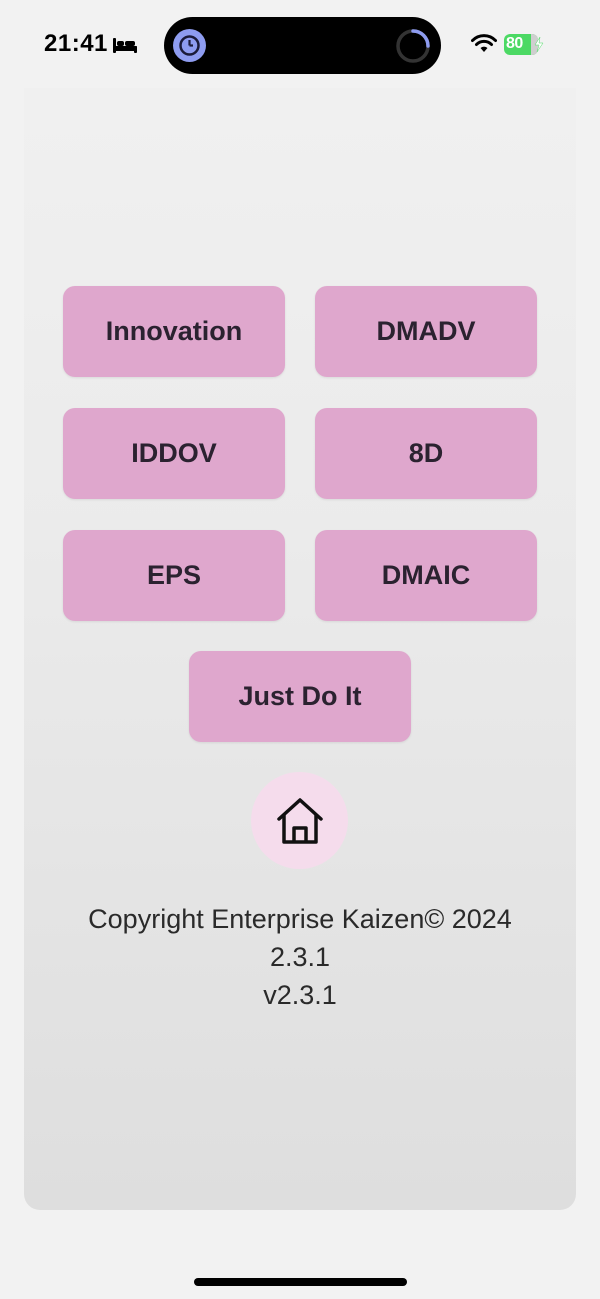 This screenshot has width=600, height=1299. What do you see at coordinates (426, 331) in the screenshot?
I see `dmadv-button: DMADV` at bounding box center [426, 331].